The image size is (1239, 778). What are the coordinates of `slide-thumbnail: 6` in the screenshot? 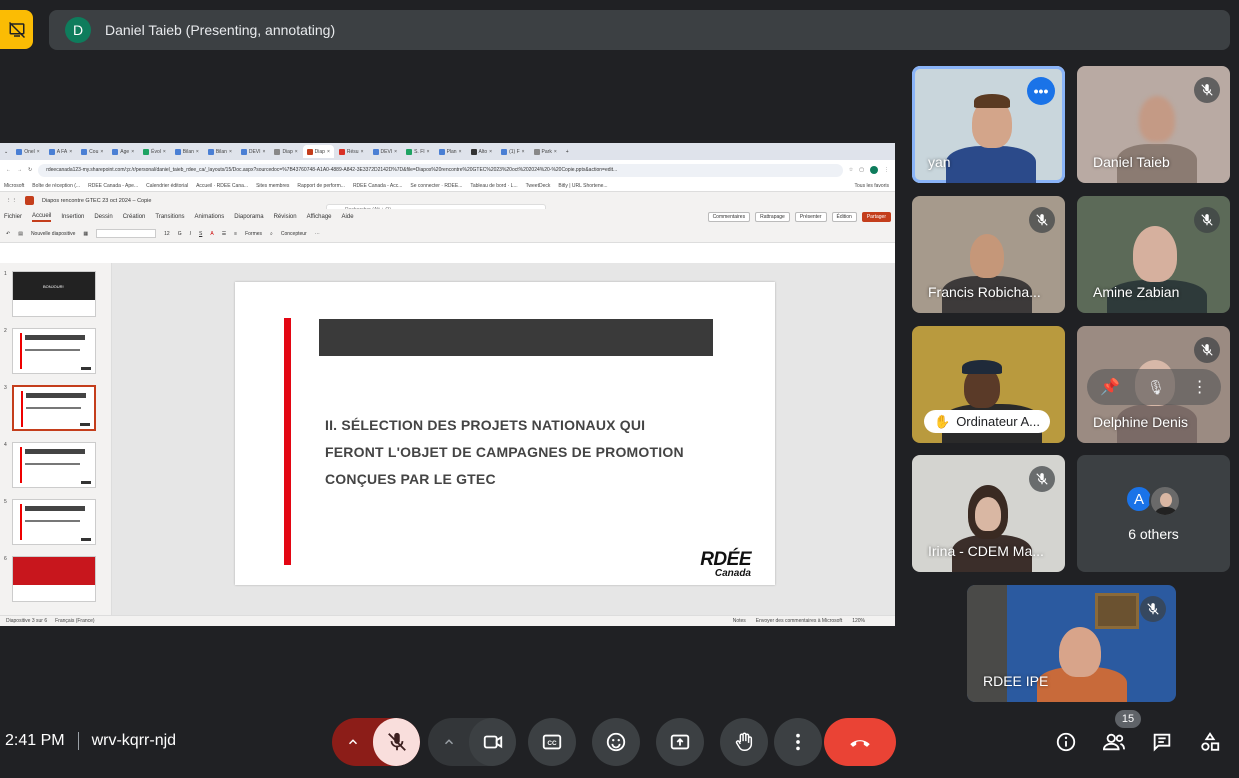 It's located at (54, 580).